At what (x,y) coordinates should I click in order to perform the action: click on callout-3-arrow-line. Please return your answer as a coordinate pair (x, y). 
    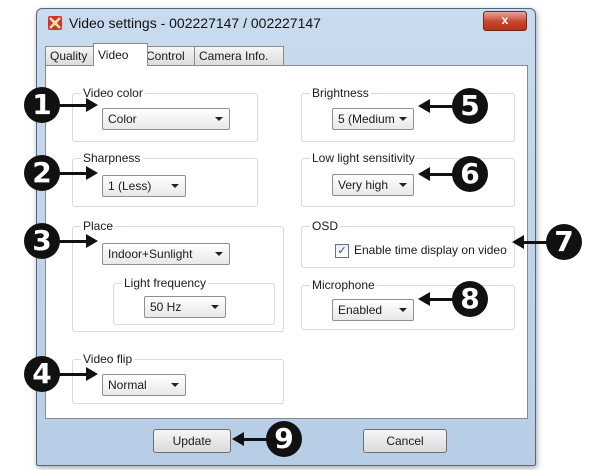
    Looking at the image, I should click on (72, 241).